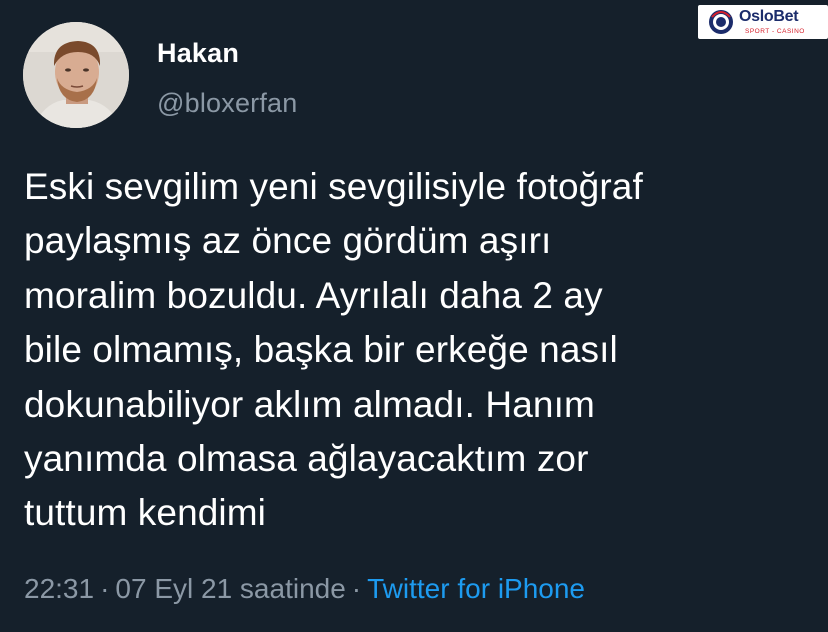  I want to click on tweet-text-line: yanımda olmasa ağlayacaktım zor, so click(306, 459).